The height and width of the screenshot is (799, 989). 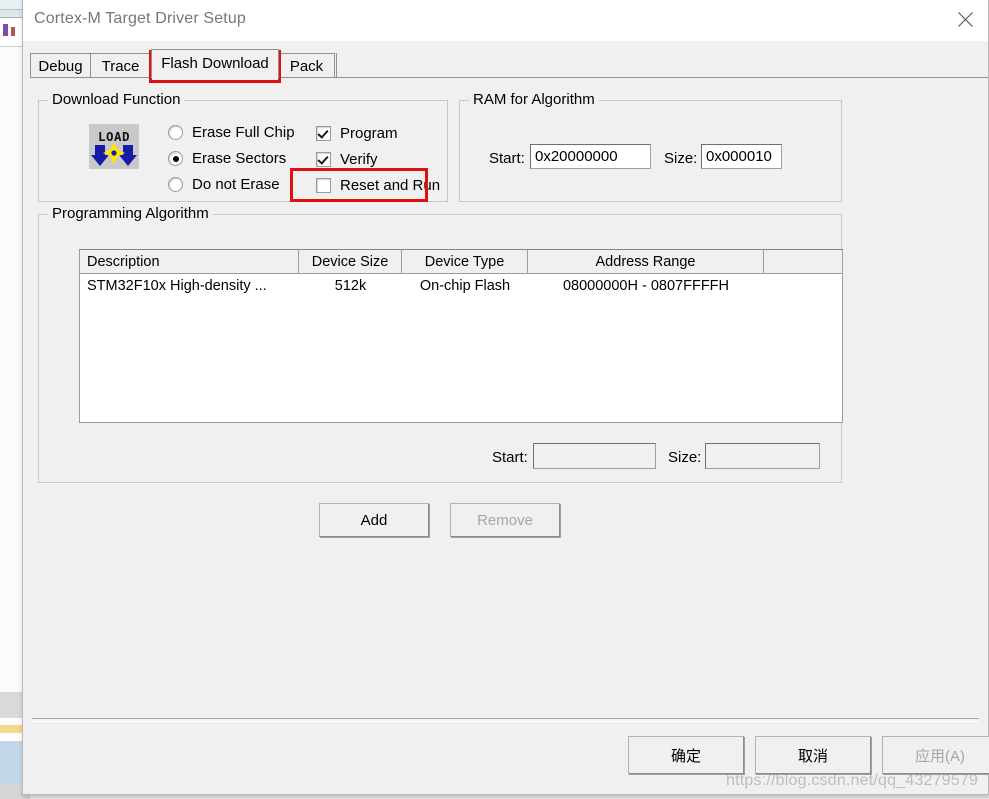 What do you see at coordinates (465, 286) in the screenshot?
I see `cell-device-type: On-chip Flash` at bounding box center [465, 286].